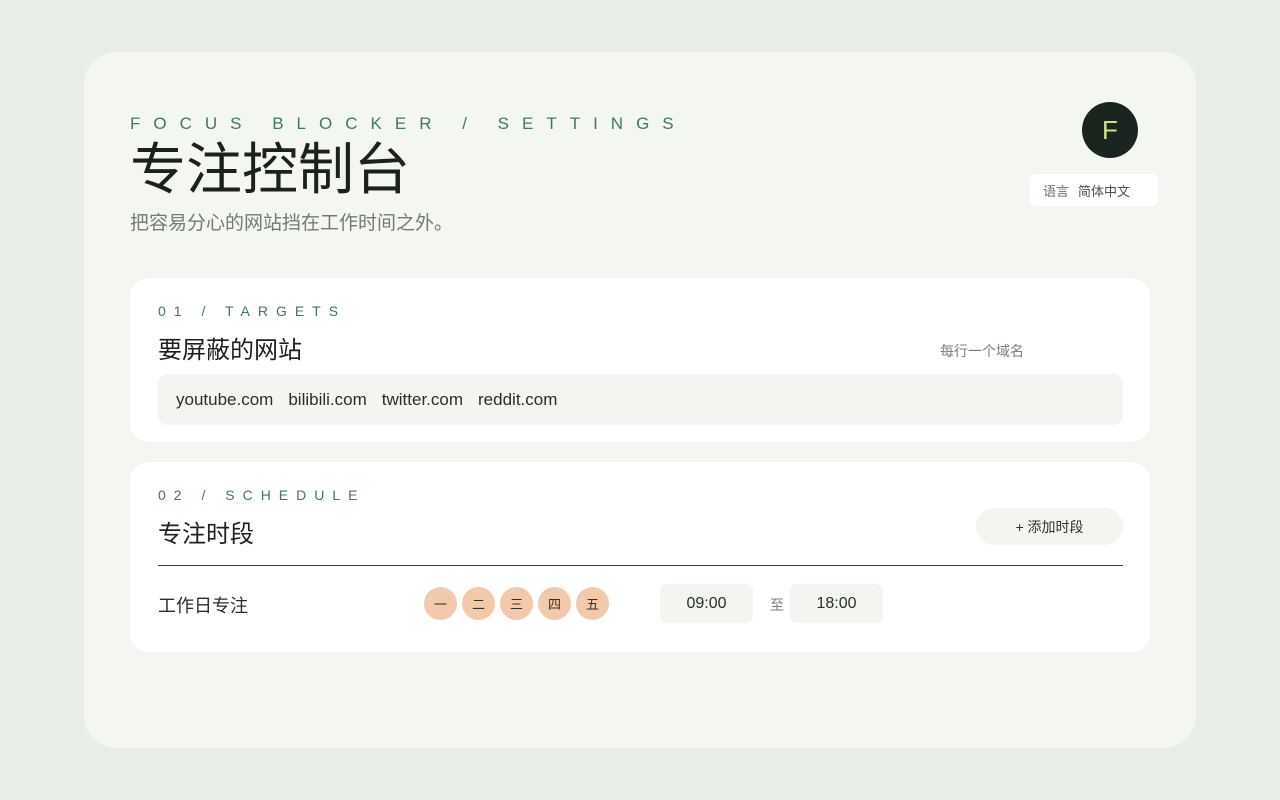 The image size is (1280, 800). Describe the element at coordinates (554, 603) in the screenshot. I see `day-toggle-thu: 四` at that location.